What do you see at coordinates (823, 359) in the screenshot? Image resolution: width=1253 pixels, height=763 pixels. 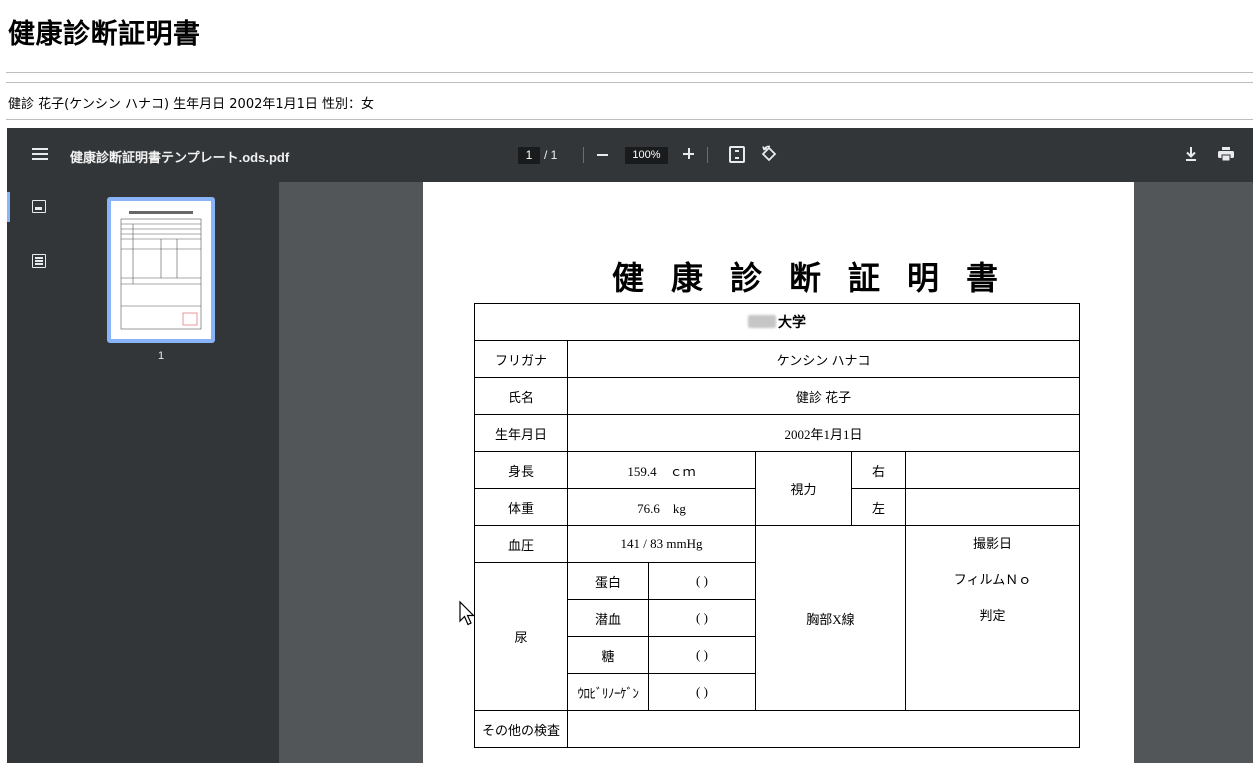 I see `furigana-value: ケンシン ハナコ` at bounding box center [823, 359].